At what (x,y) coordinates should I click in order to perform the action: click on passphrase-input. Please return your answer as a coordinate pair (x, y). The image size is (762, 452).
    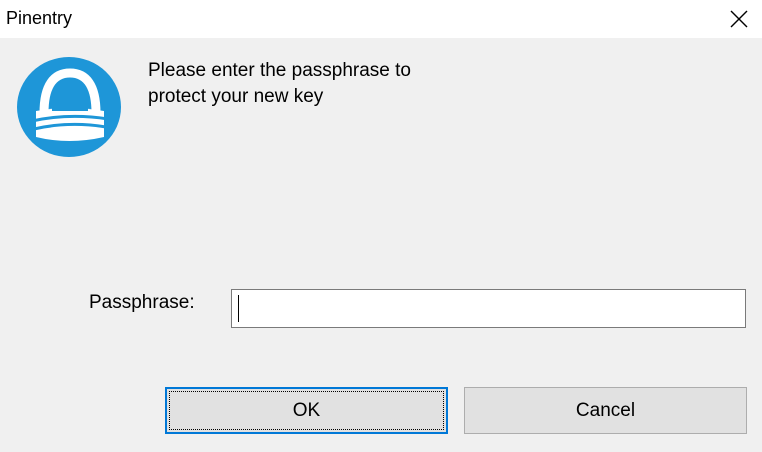
    Looking at the image, I should click on (488, 308).